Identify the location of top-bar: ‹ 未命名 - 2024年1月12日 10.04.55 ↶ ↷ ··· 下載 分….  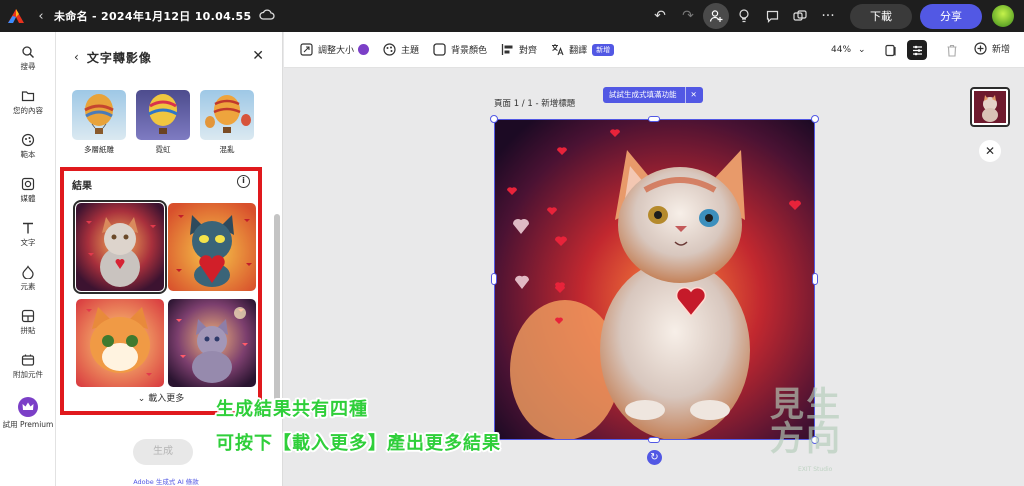
(512, 16).